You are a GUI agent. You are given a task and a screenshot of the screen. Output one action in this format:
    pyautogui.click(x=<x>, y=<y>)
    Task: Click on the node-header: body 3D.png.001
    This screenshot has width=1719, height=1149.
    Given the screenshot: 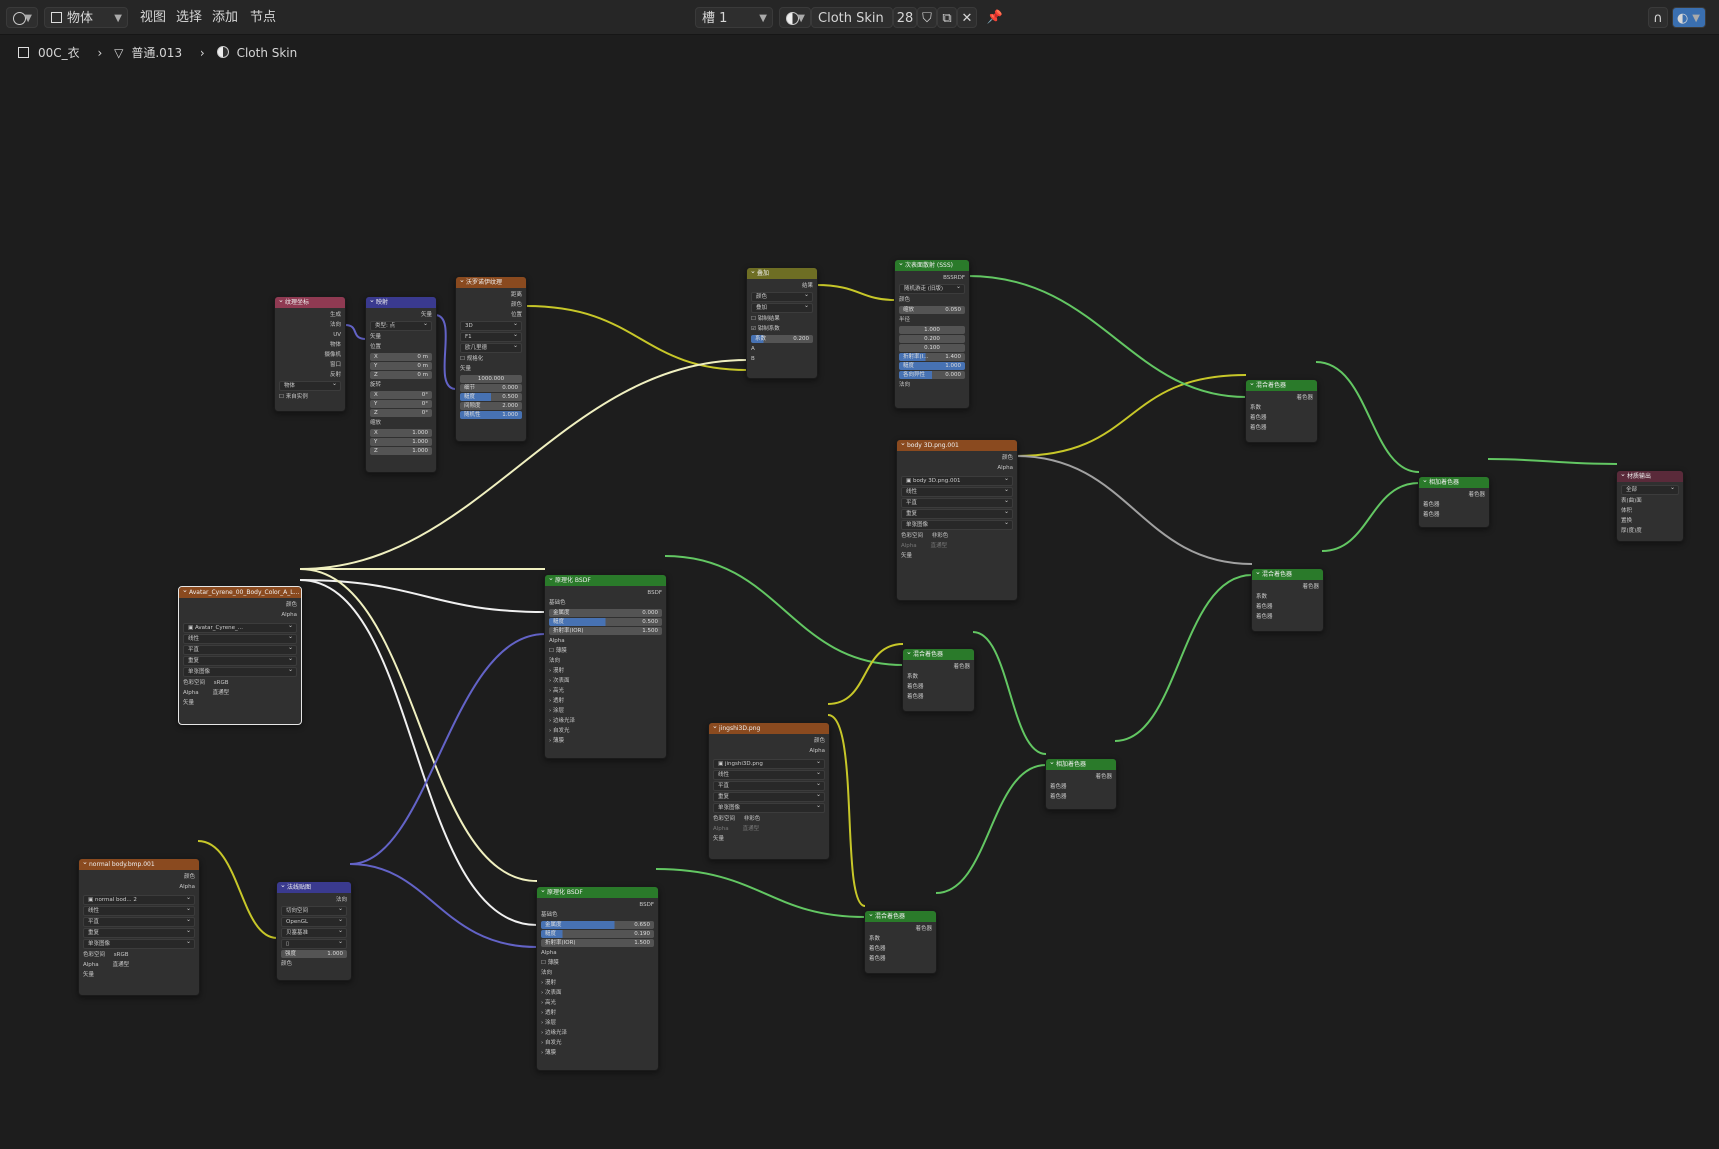 What is the action you would take?
    pyautogui.click(x=957, y=445)
    